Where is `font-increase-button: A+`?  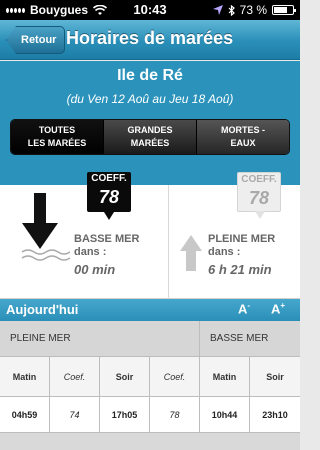
font-increase-button: A+ is located at coordinates (278, 308).